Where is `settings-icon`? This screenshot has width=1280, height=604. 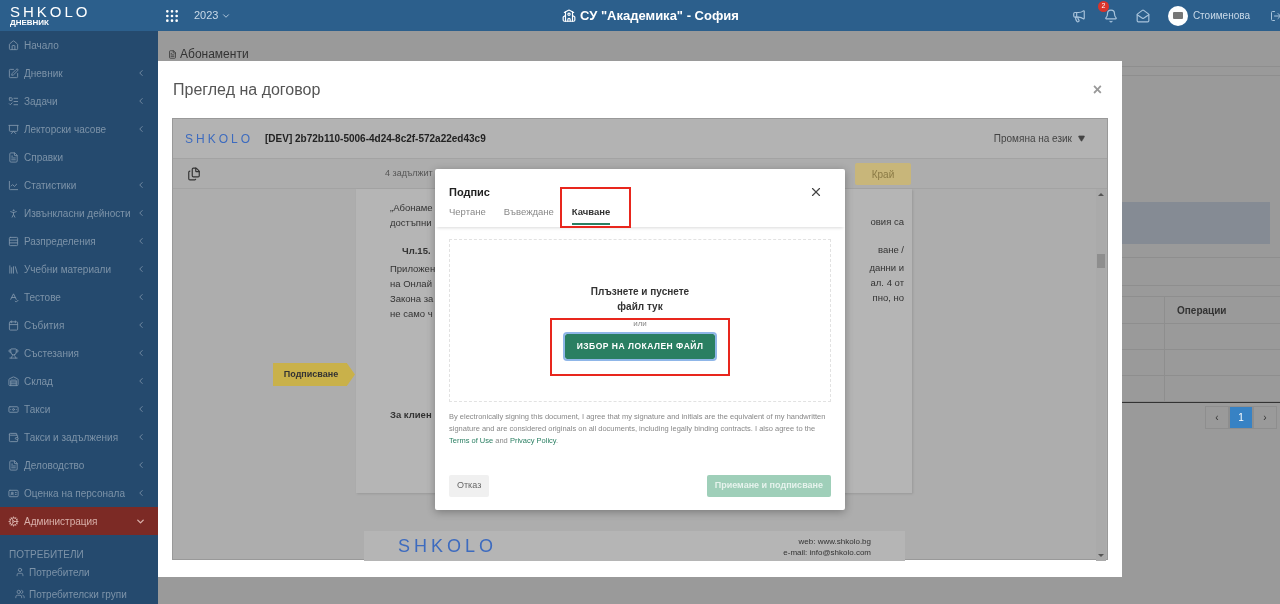 settings-icon is located at coordinates (13, 521).